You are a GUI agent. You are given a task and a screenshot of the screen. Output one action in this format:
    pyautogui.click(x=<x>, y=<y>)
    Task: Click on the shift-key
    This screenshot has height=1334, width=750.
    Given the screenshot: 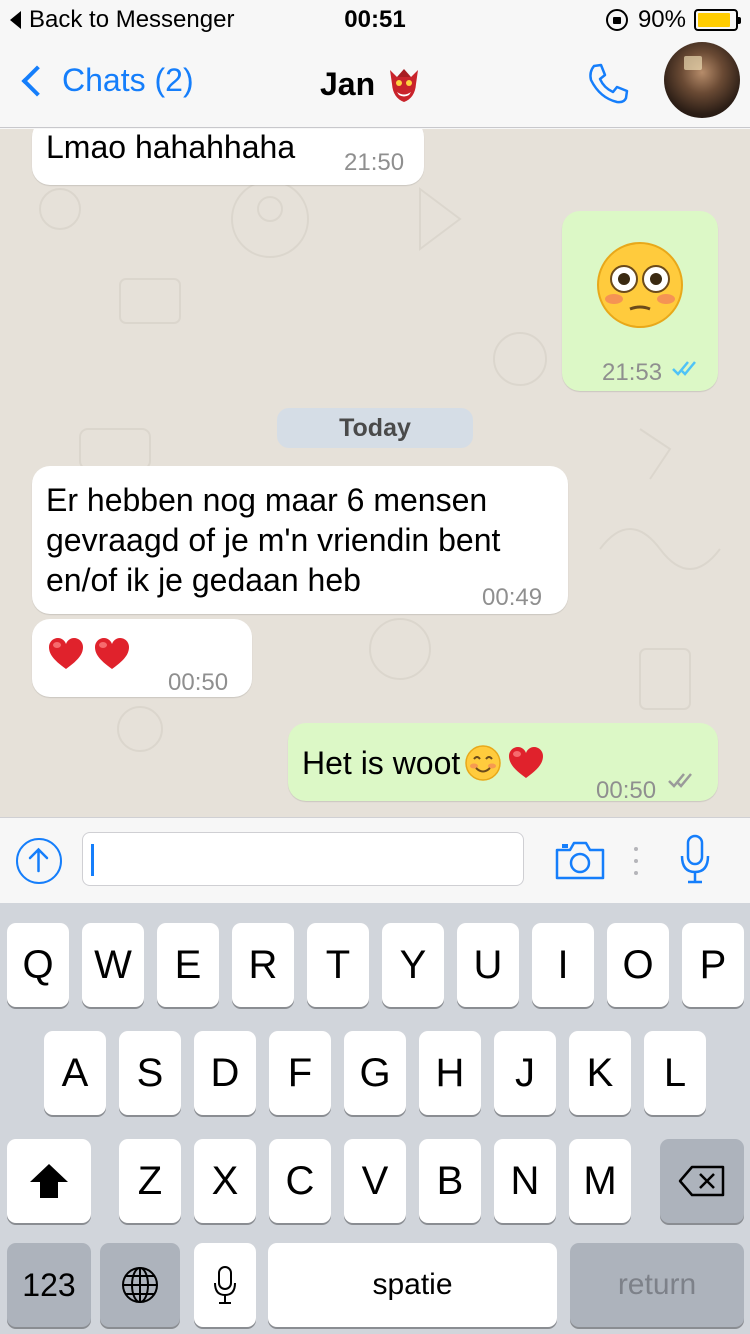 What is the action you would take?
    pyautogui.click(x=49, y=1181)
    